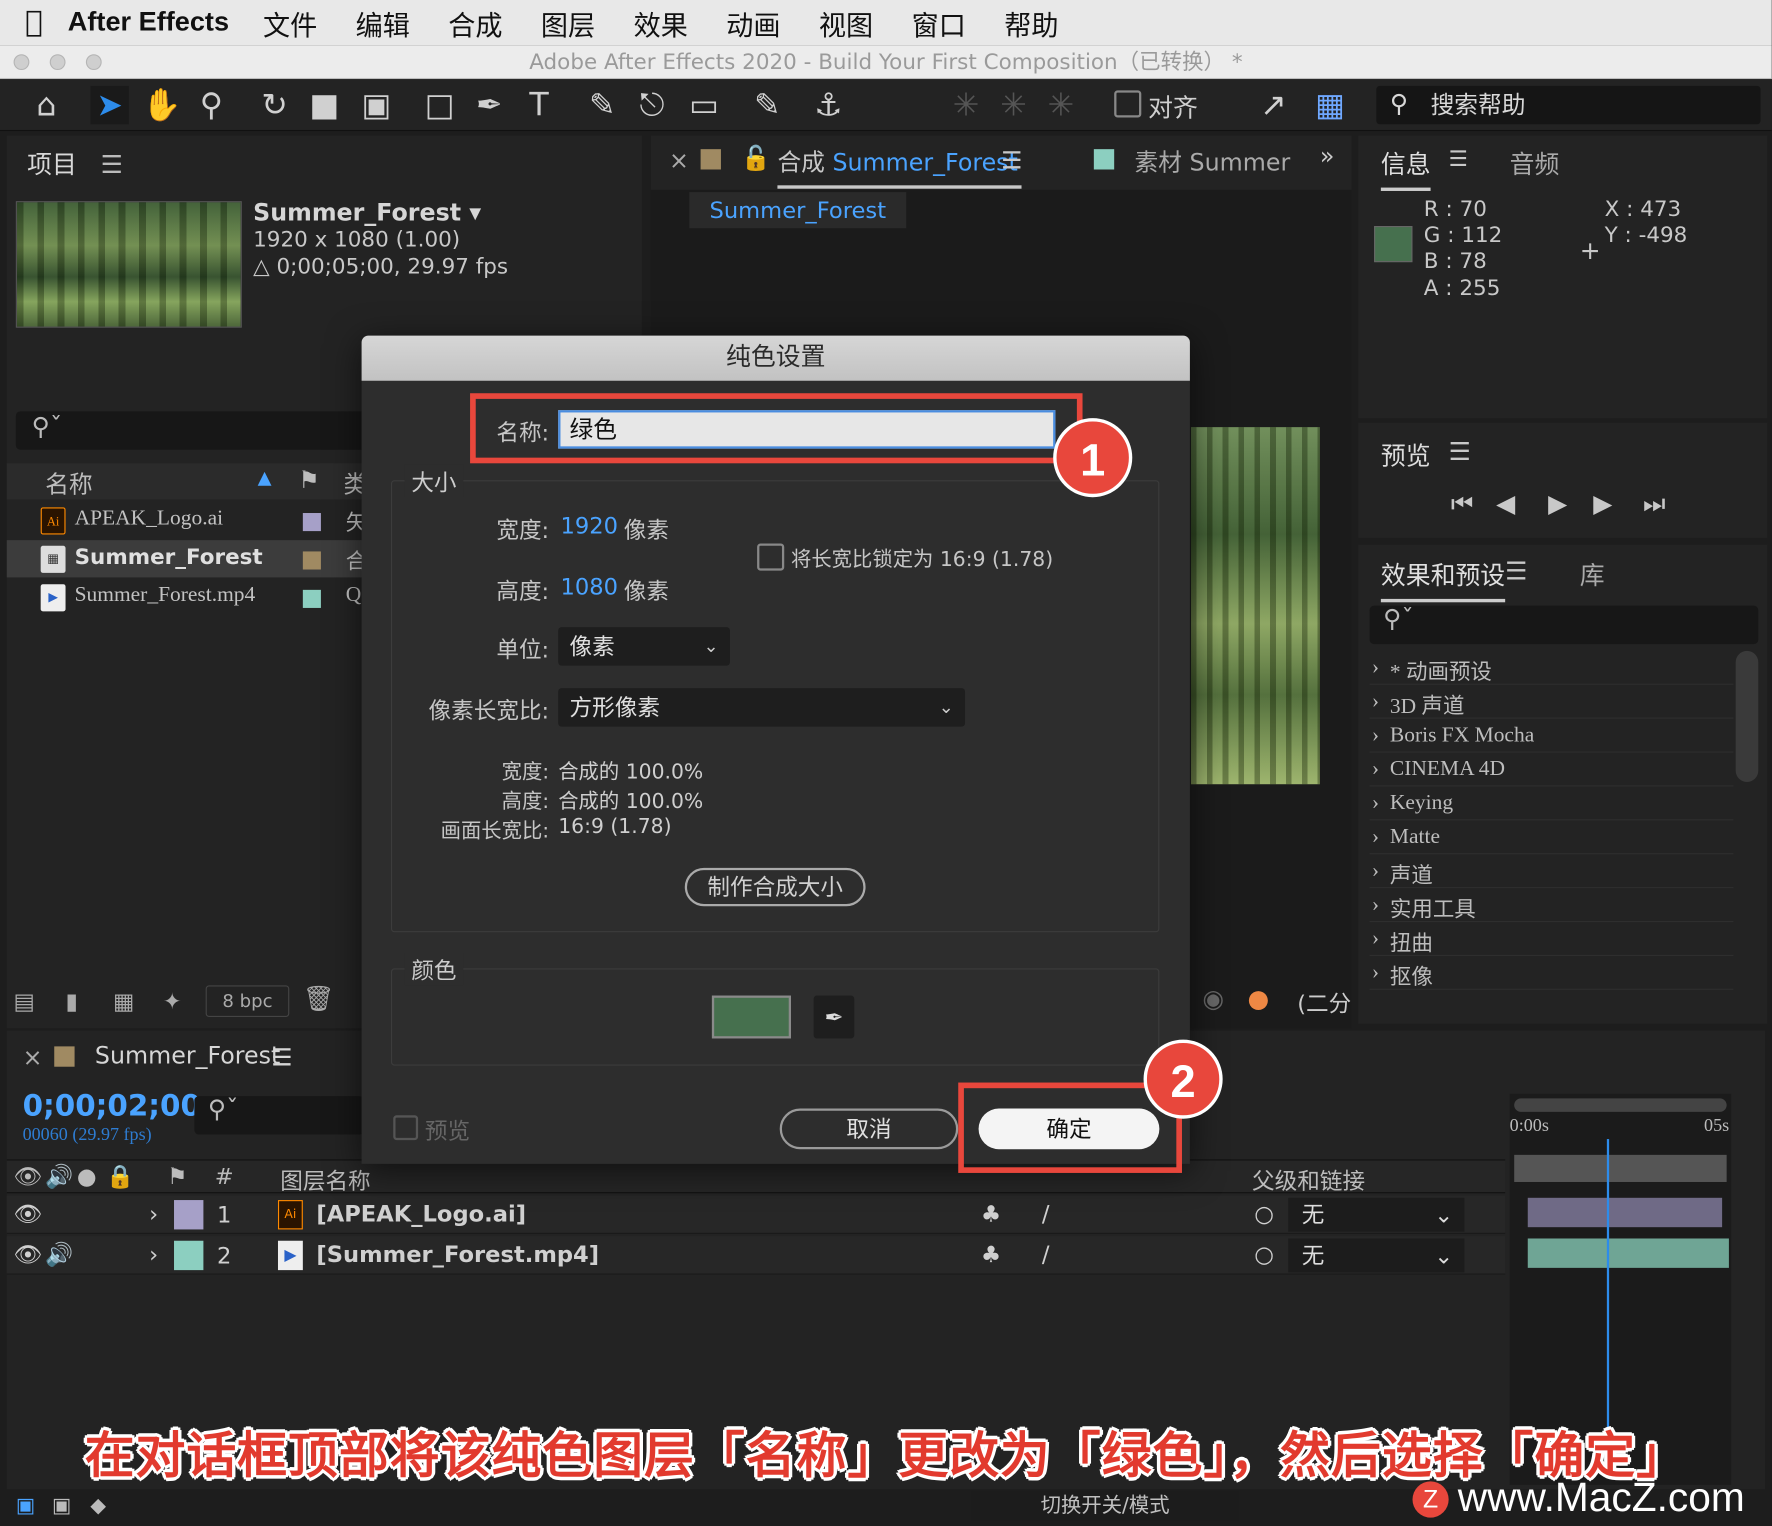  What do you see at coordinates (72, 1001) in the screenshot?
I see `new-folder-icon: ▮` at bounding box center [72, 1001].